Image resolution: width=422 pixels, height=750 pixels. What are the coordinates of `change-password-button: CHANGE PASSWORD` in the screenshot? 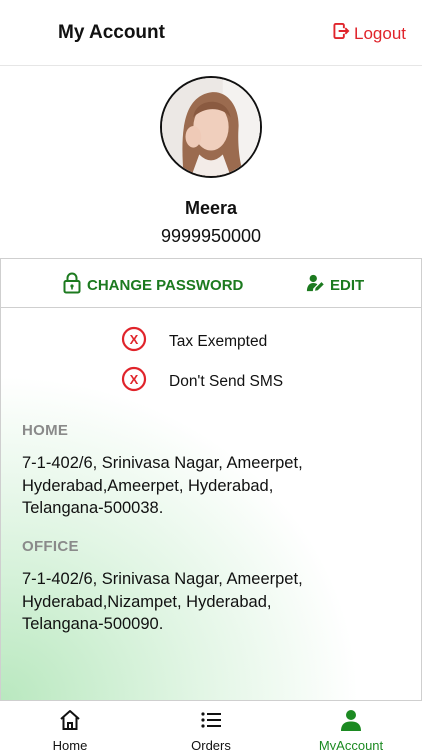 It's located at (152, 285).